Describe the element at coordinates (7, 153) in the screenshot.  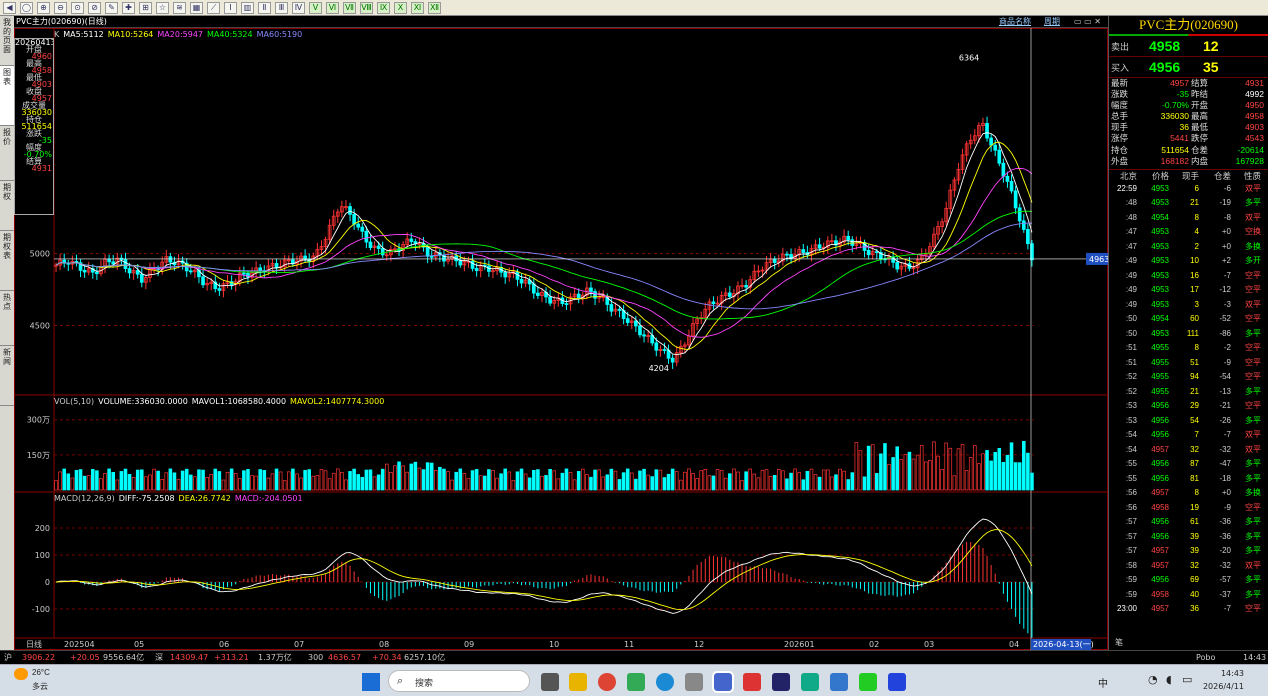
I see `left-tab-2: 报价` at that location.